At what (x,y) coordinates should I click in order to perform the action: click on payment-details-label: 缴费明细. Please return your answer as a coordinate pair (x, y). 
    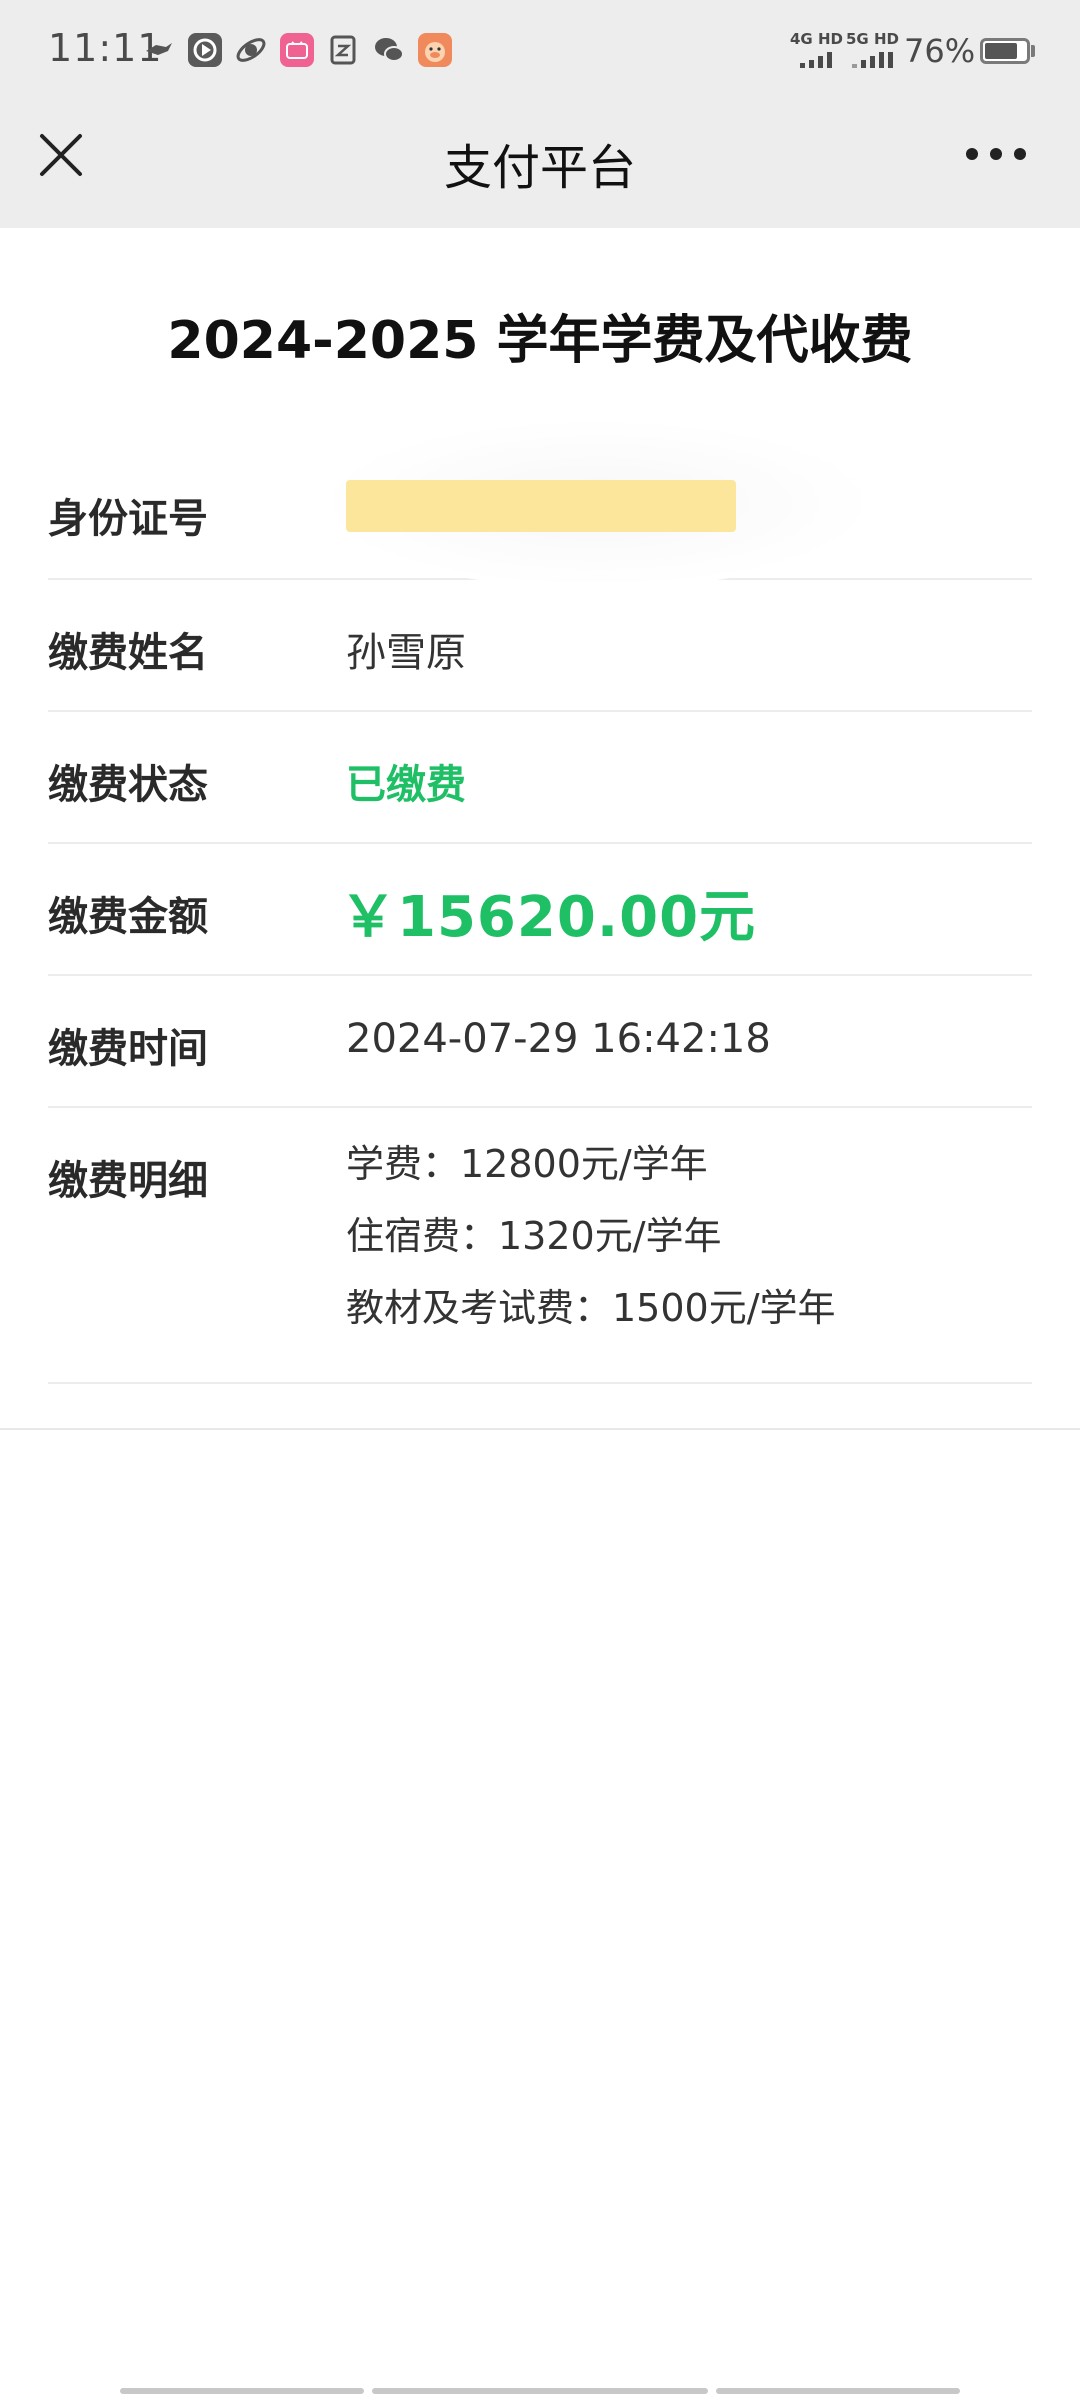
    Looking at the image, I should click on (128, 1181).